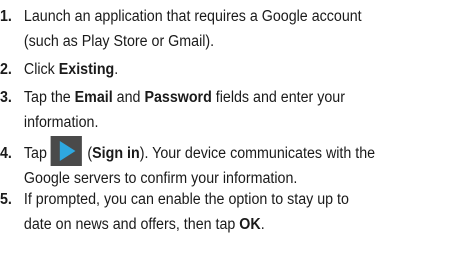  What do you see at coordinates (6, 16) in the screenshot?
I see `step-number: 1.` at bounding box center [6, 16].